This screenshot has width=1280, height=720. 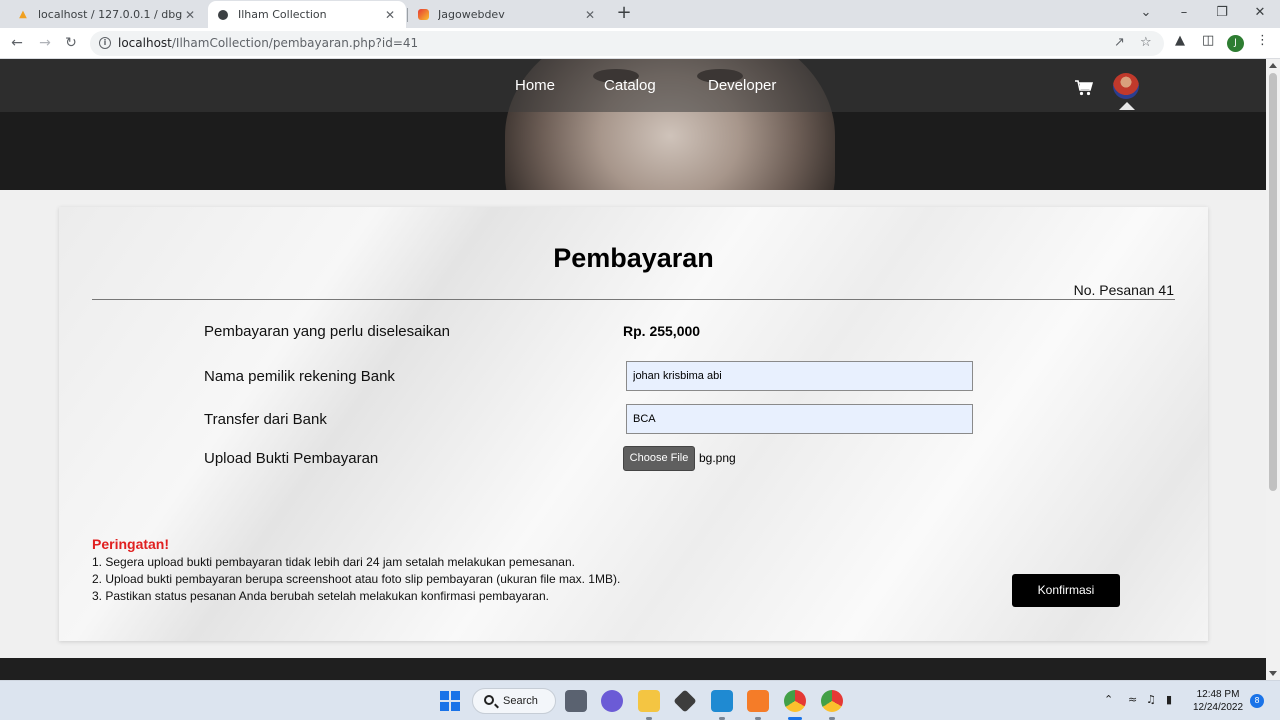 What do you see at coordinates (1126, 86) in the screenshot?
I see `user-avatar` at bounding box center [1126, 86].